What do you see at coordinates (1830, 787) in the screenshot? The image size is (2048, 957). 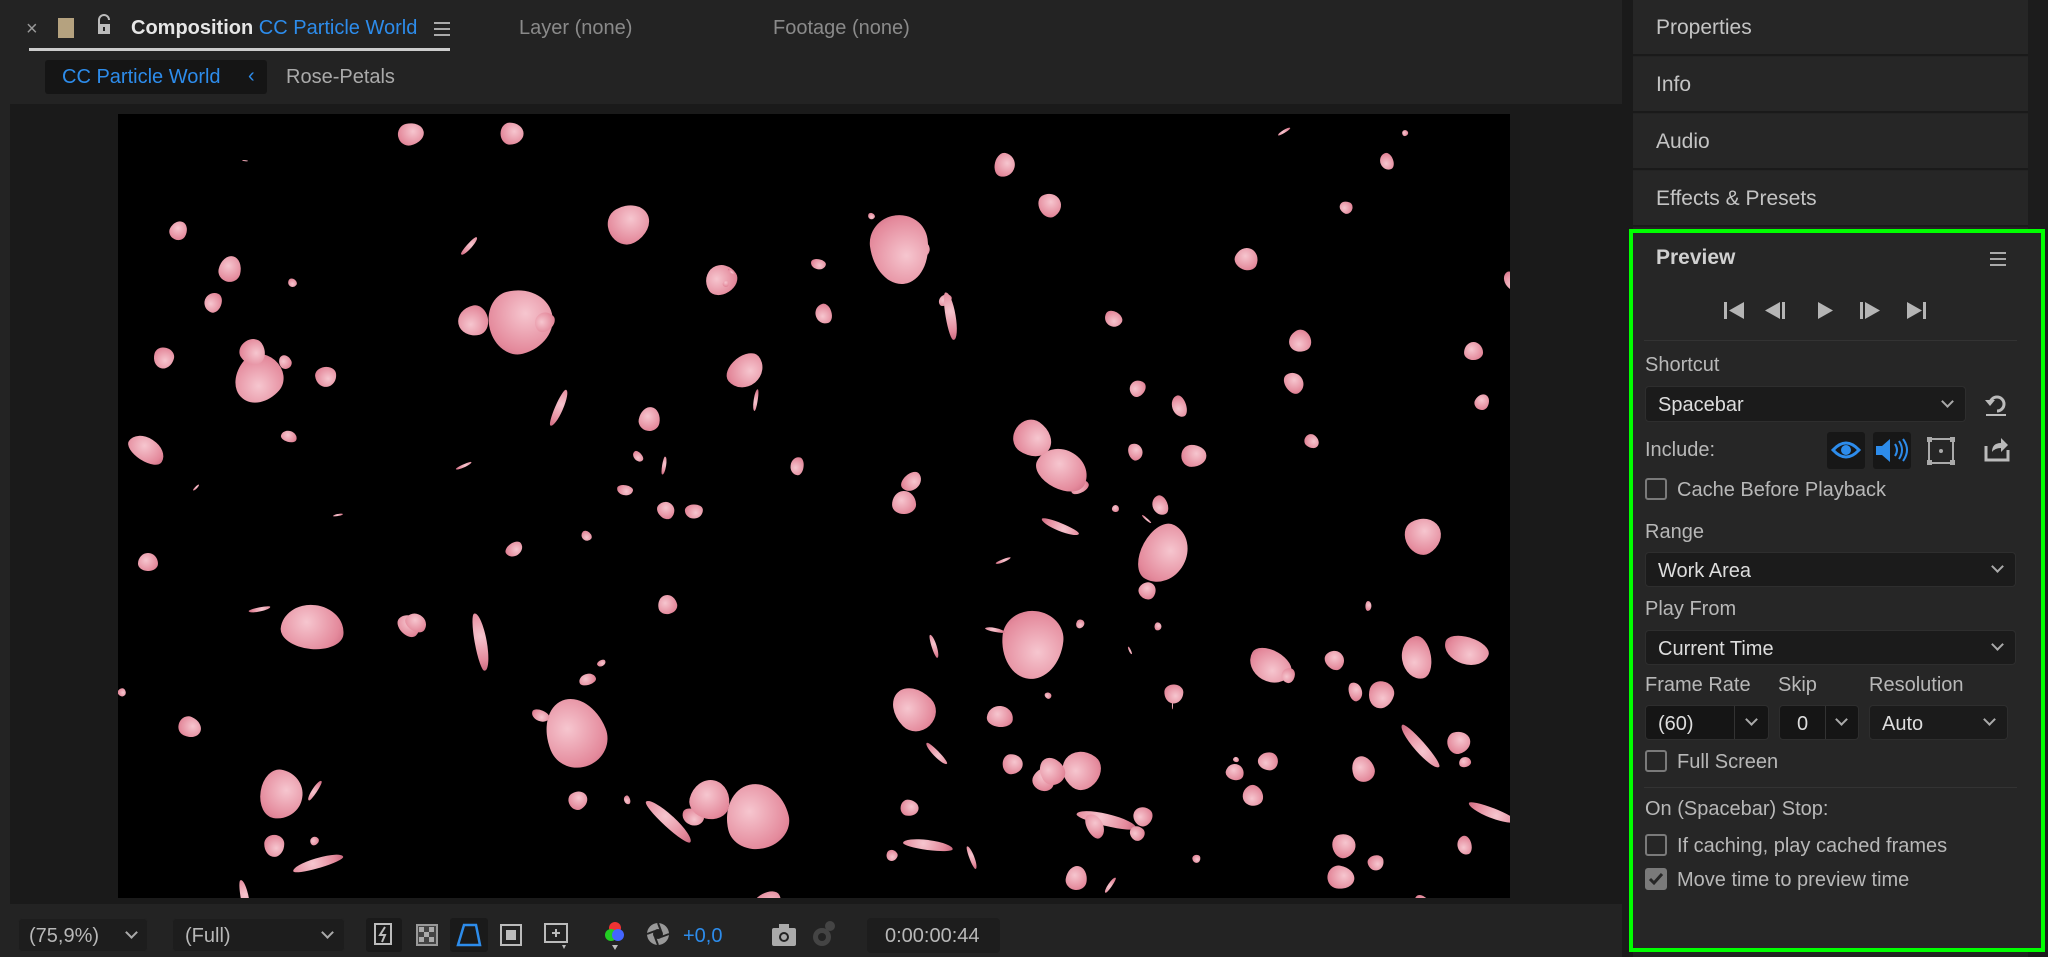 I see `divider` at bounding box center [1830, 787].